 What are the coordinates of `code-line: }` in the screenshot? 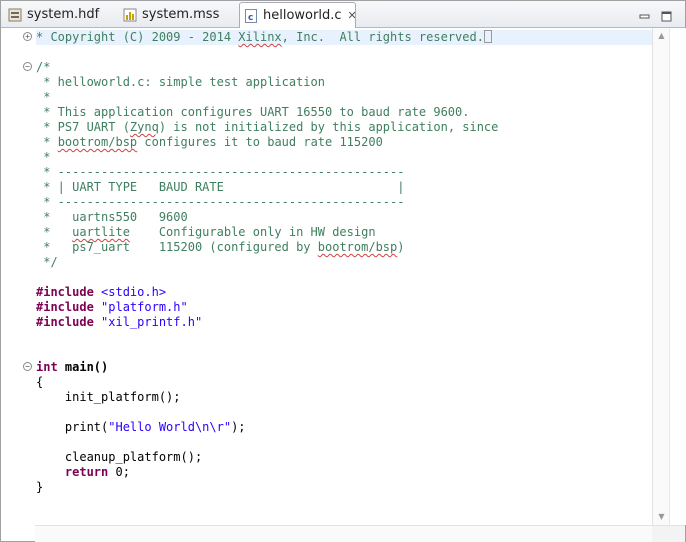 It's located at (40, 487).